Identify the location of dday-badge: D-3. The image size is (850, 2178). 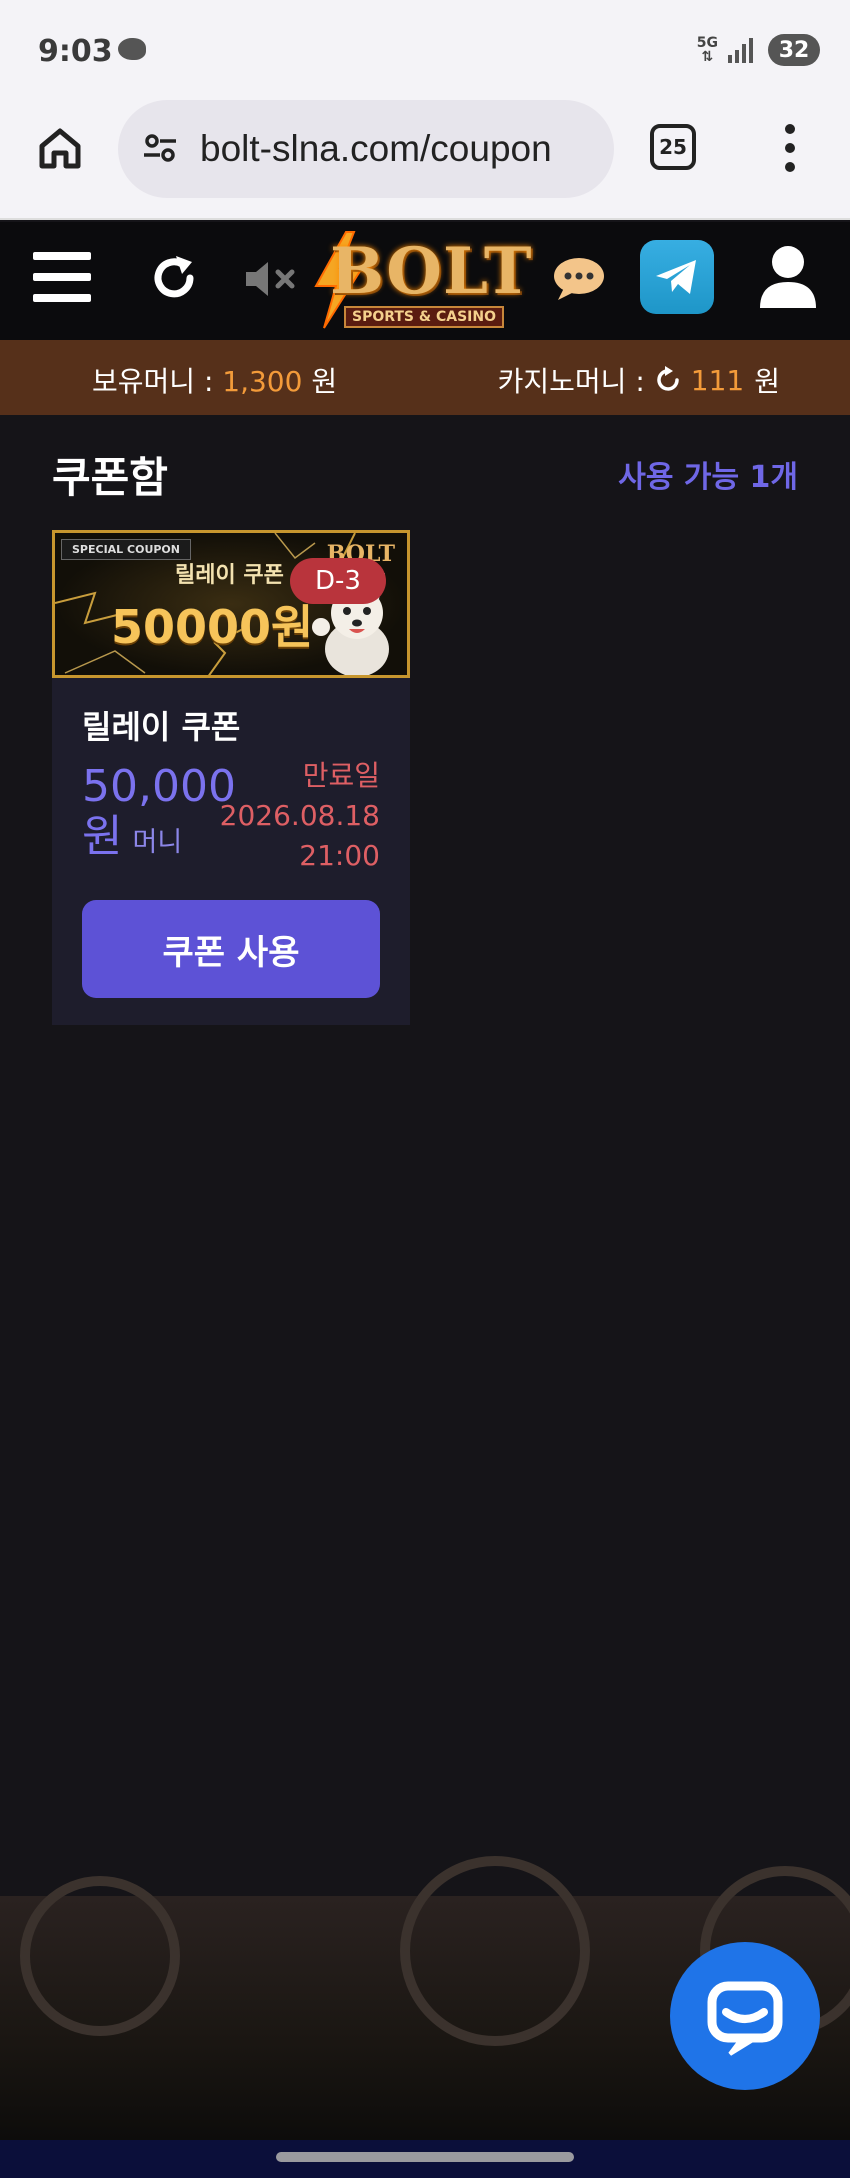
(338, 581).